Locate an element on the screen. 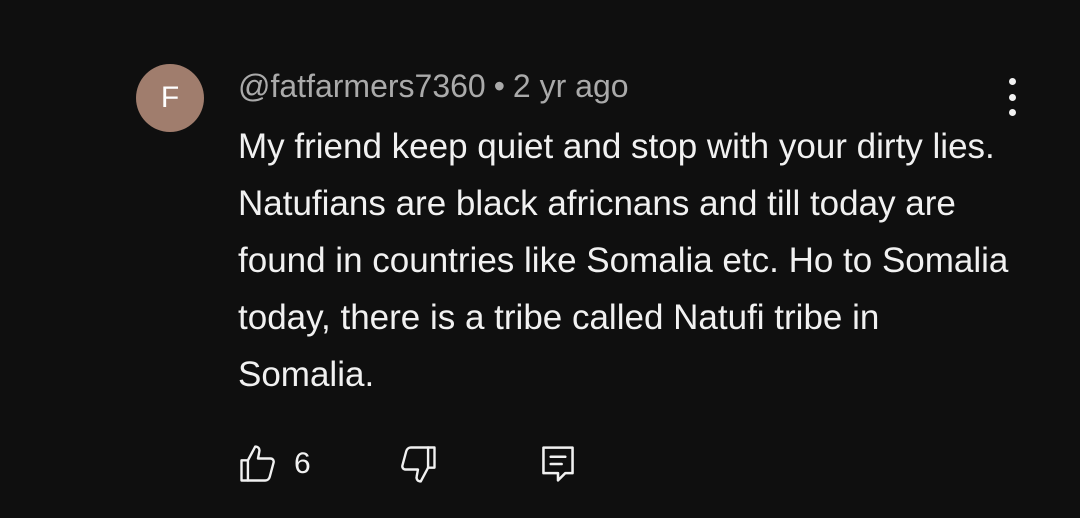  comment-time: 2 yr ago is located at coordinates (570, 86).